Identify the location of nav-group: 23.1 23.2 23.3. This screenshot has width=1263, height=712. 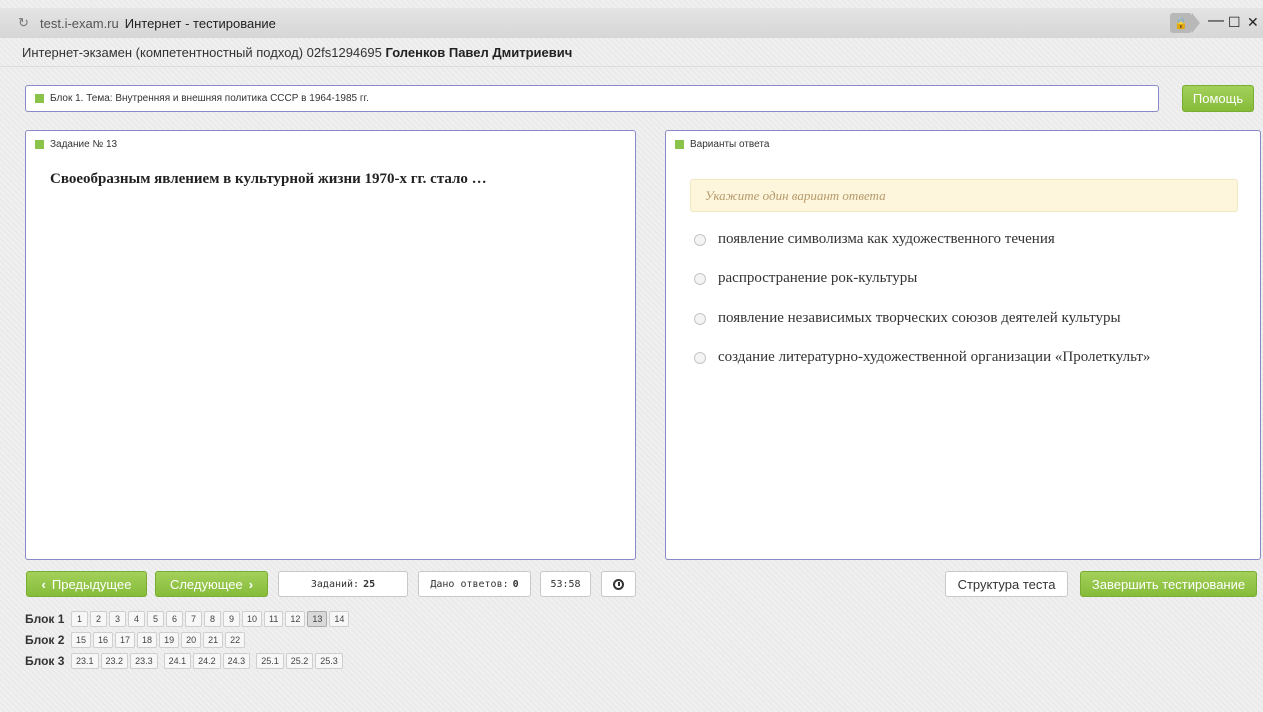
(115, 661).